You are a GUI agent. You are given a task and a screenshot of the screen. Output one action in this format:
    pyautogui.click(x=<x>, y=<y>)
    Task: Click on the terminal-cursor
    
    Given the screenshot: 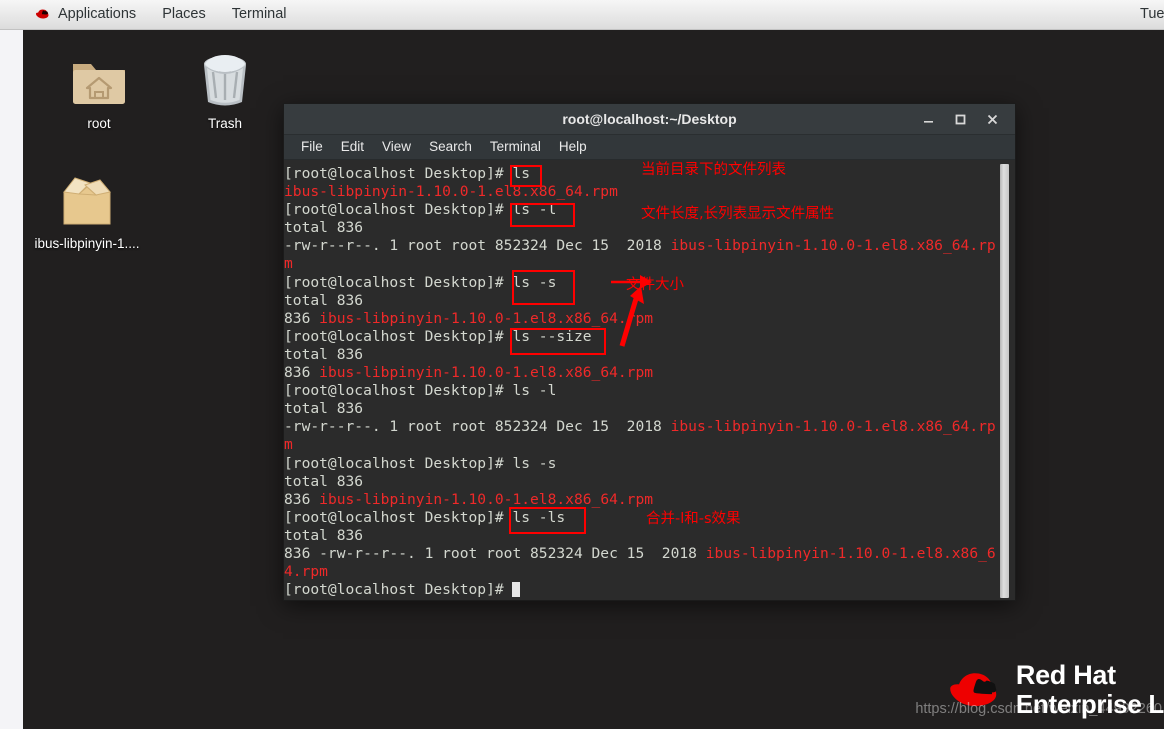 What is the action you would take?
    pyautogui.click(x=516, y=590)
    